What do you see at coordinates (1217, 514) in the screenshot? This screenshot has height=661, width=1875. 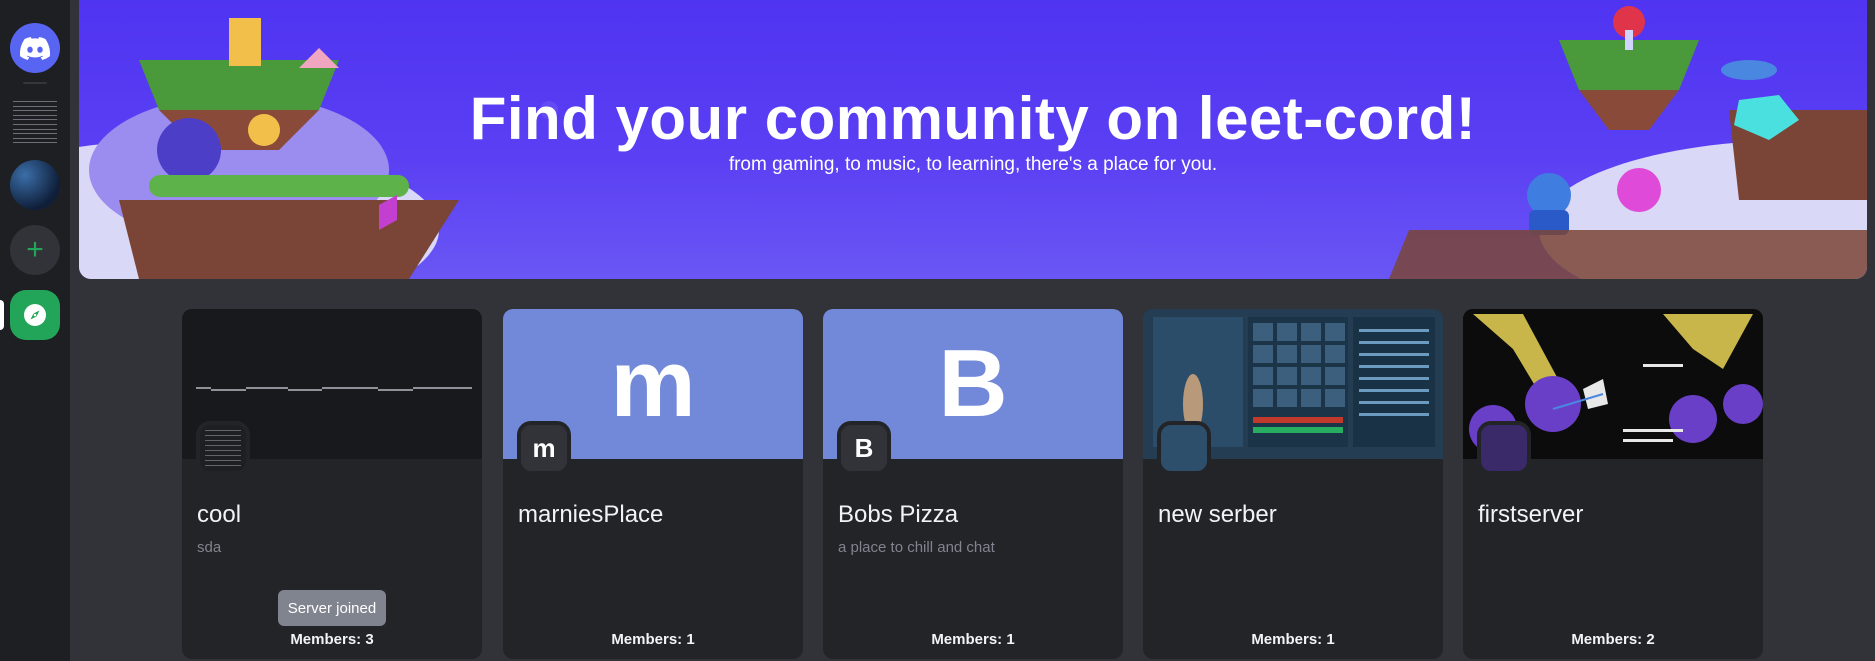 I see `server-name: new serber` at bounding box center [1217, 514].